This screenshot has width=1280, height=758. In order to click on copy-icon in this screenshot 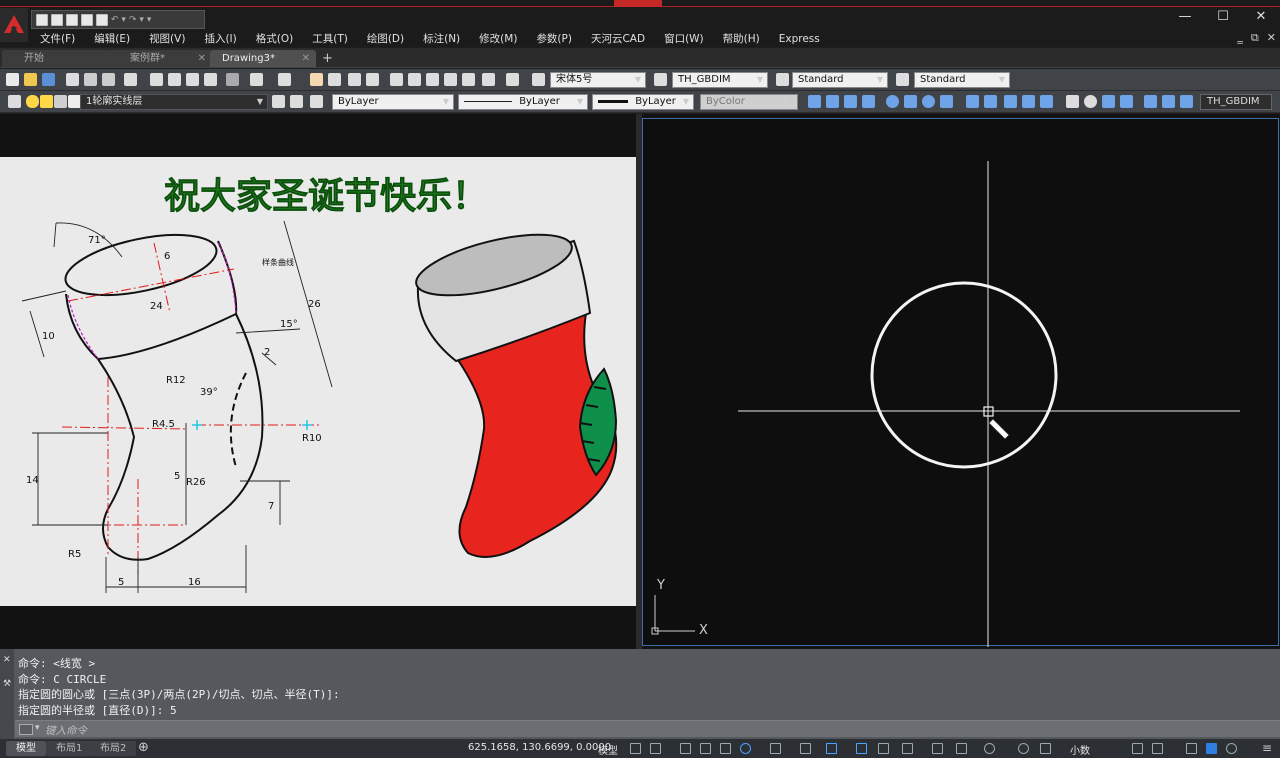, I will do `click(156, 79)`.